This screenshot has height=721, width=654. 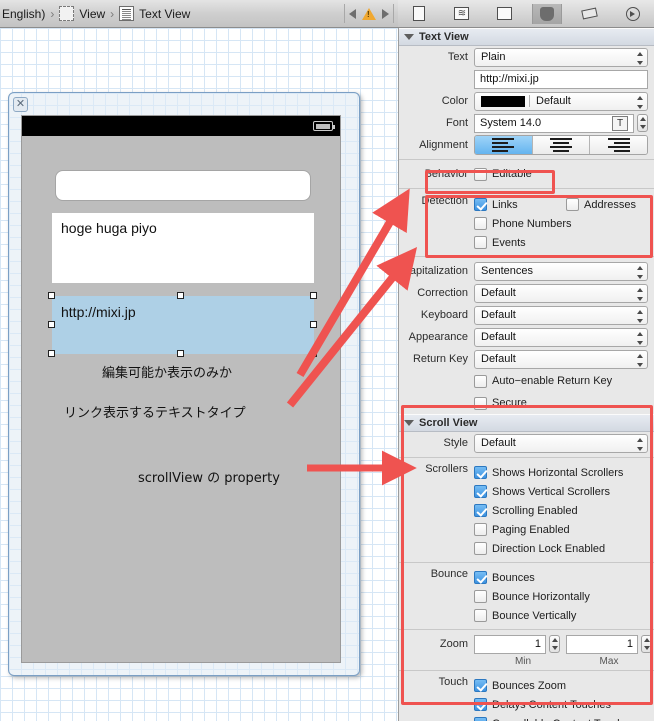 I want to click on align-left-button, so click(x=504, y=145).